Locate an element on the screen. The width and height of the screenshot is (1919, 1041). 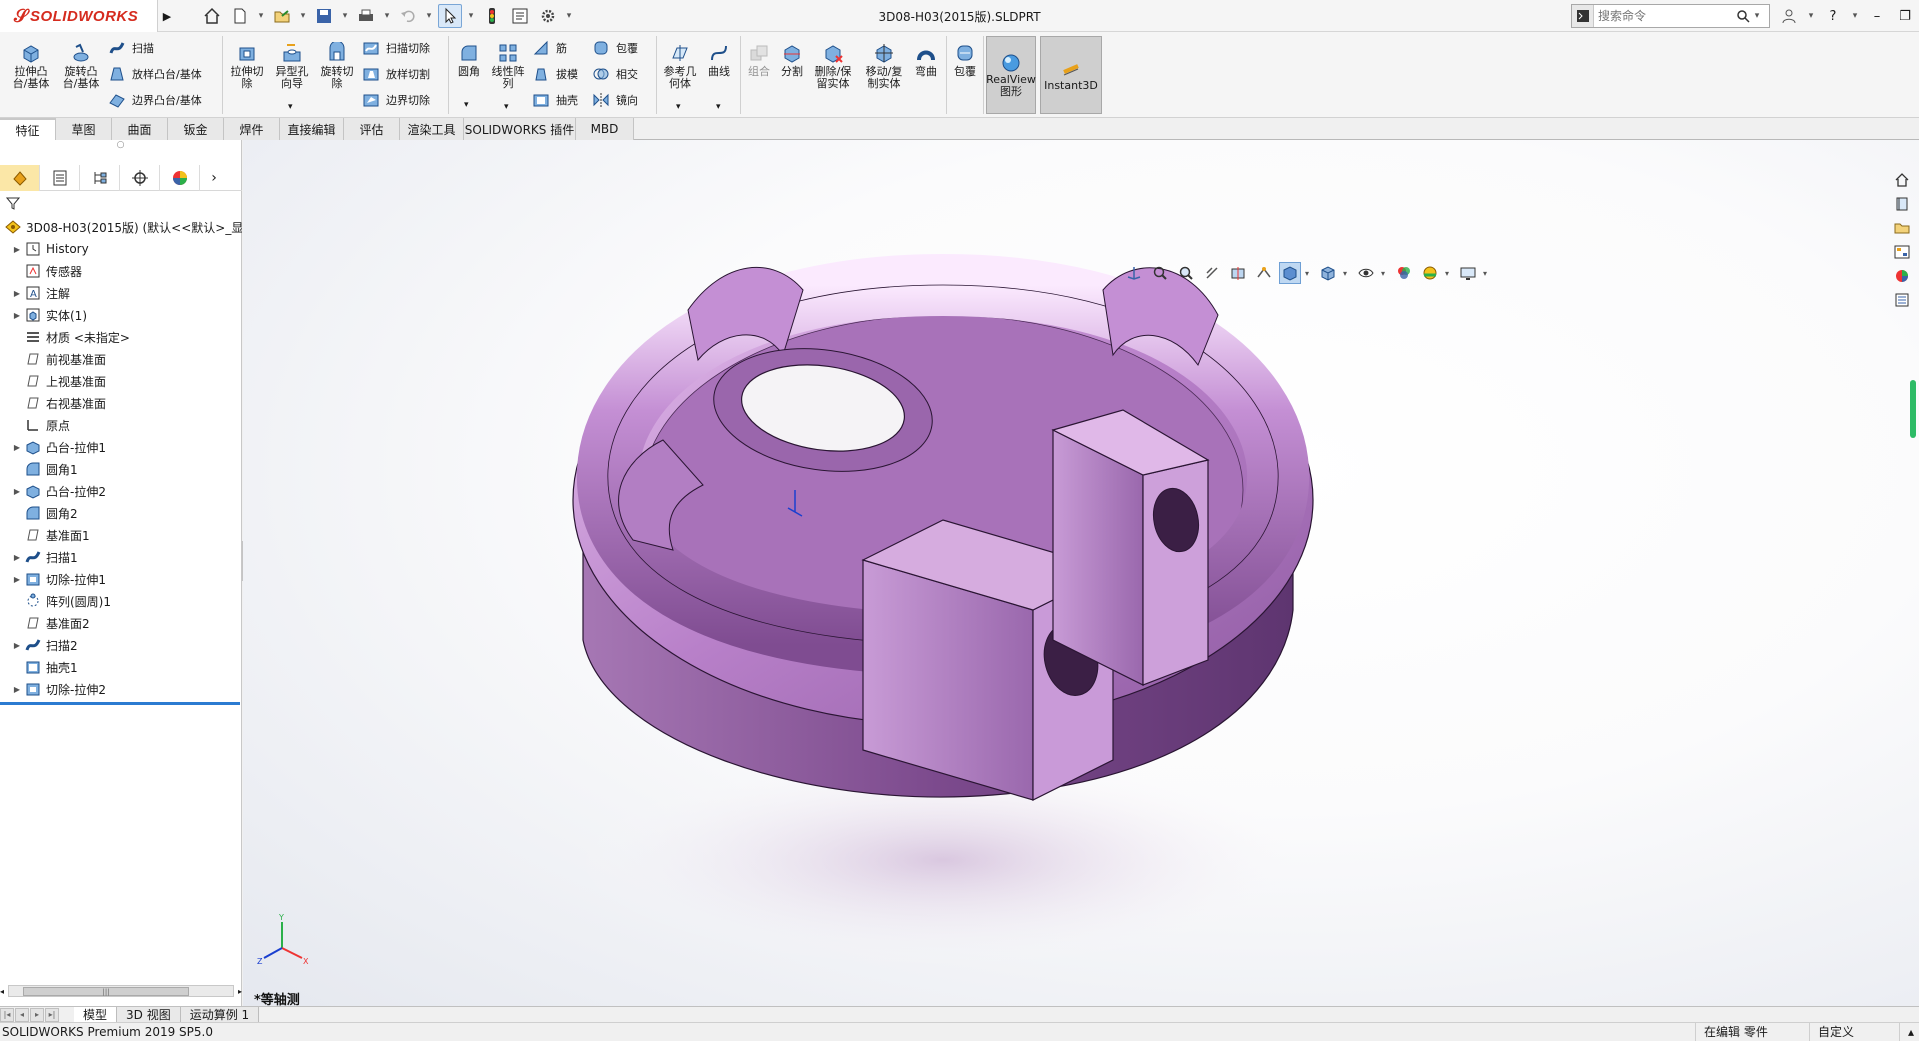
display-manager-tab is located at coordinates (180, 177).